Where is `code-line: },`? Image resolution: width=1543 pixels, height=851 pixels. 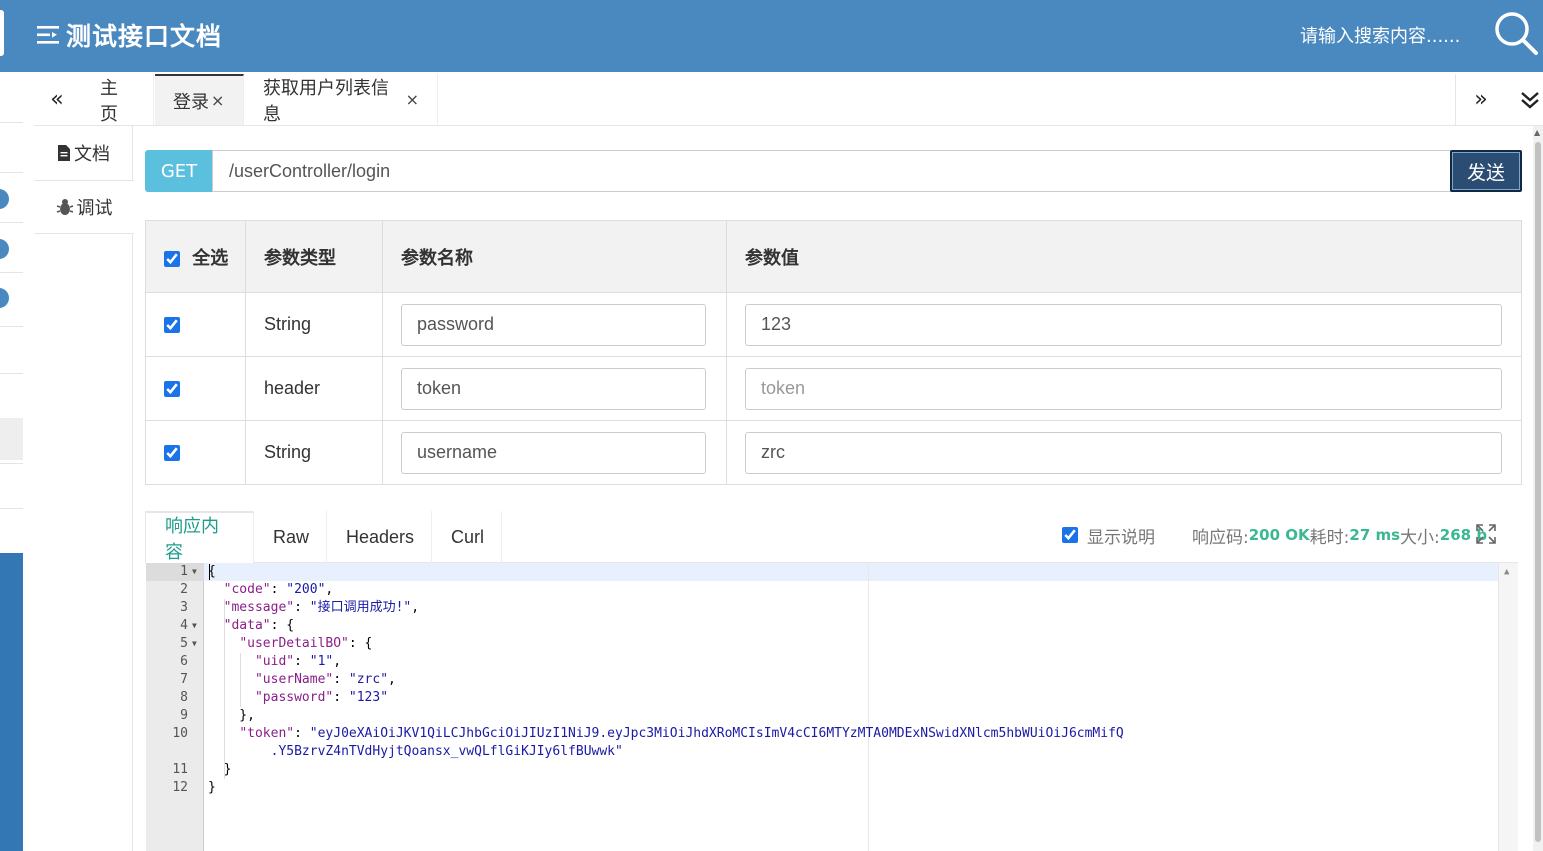
code-line: }, is located at coordinates (231, 715).